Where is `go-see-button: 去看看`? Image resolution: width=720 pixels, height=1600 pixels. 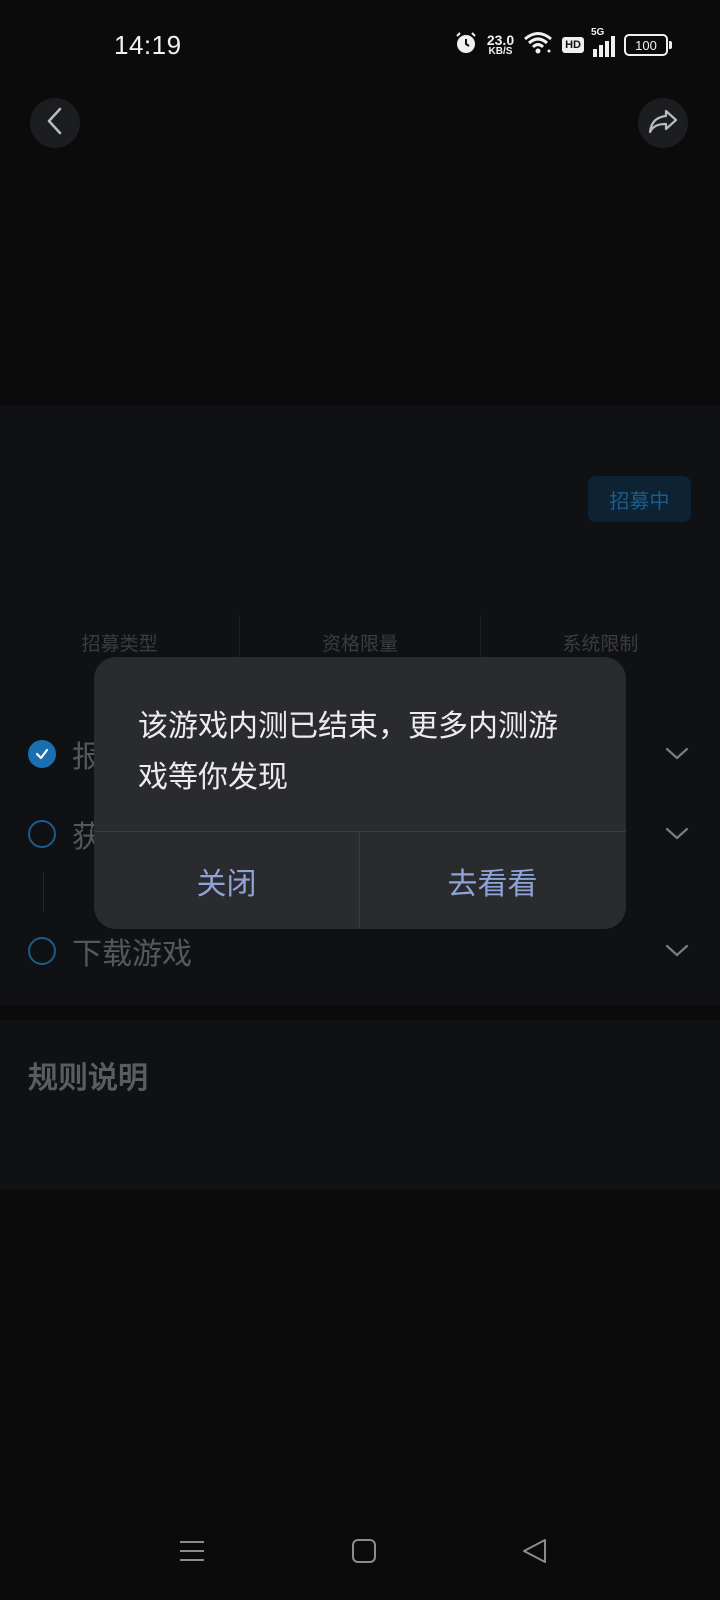
go-see-button: 去看看 is located at coordinates (492, 880).